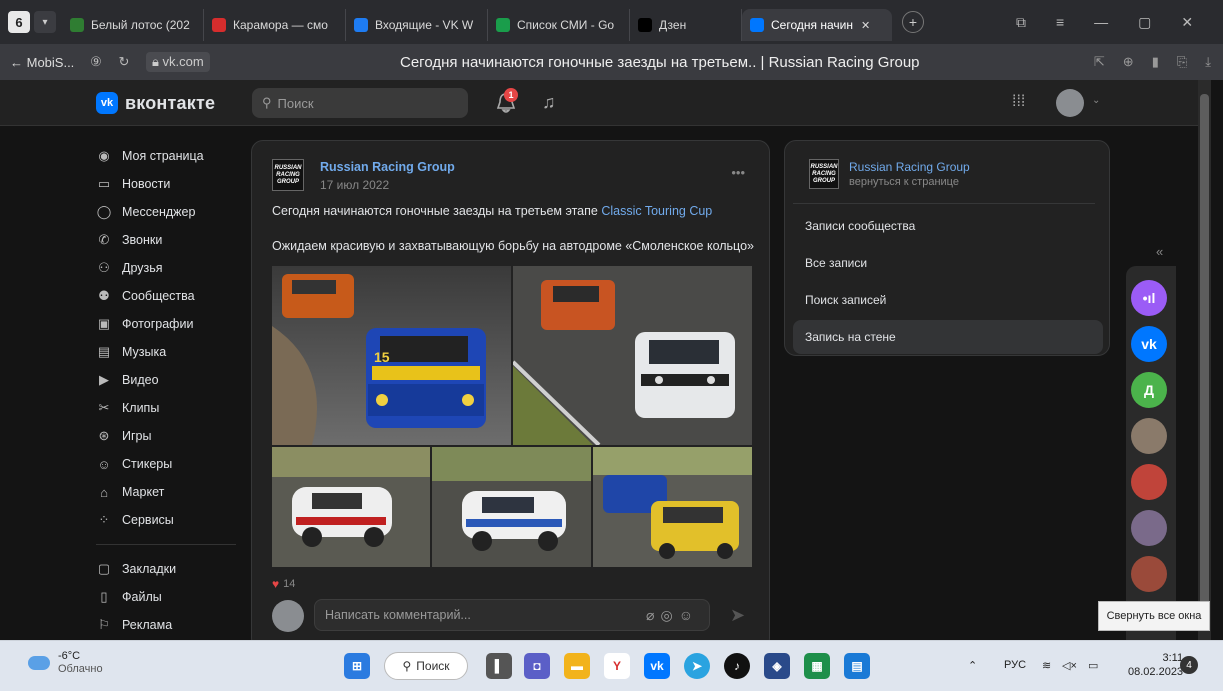 This screenshot has width=1223, height=691. Describe the element at coordinates (171, 408) in the screenshot. I see `sidebar-item-clips: ✂ Клипы` at that location.